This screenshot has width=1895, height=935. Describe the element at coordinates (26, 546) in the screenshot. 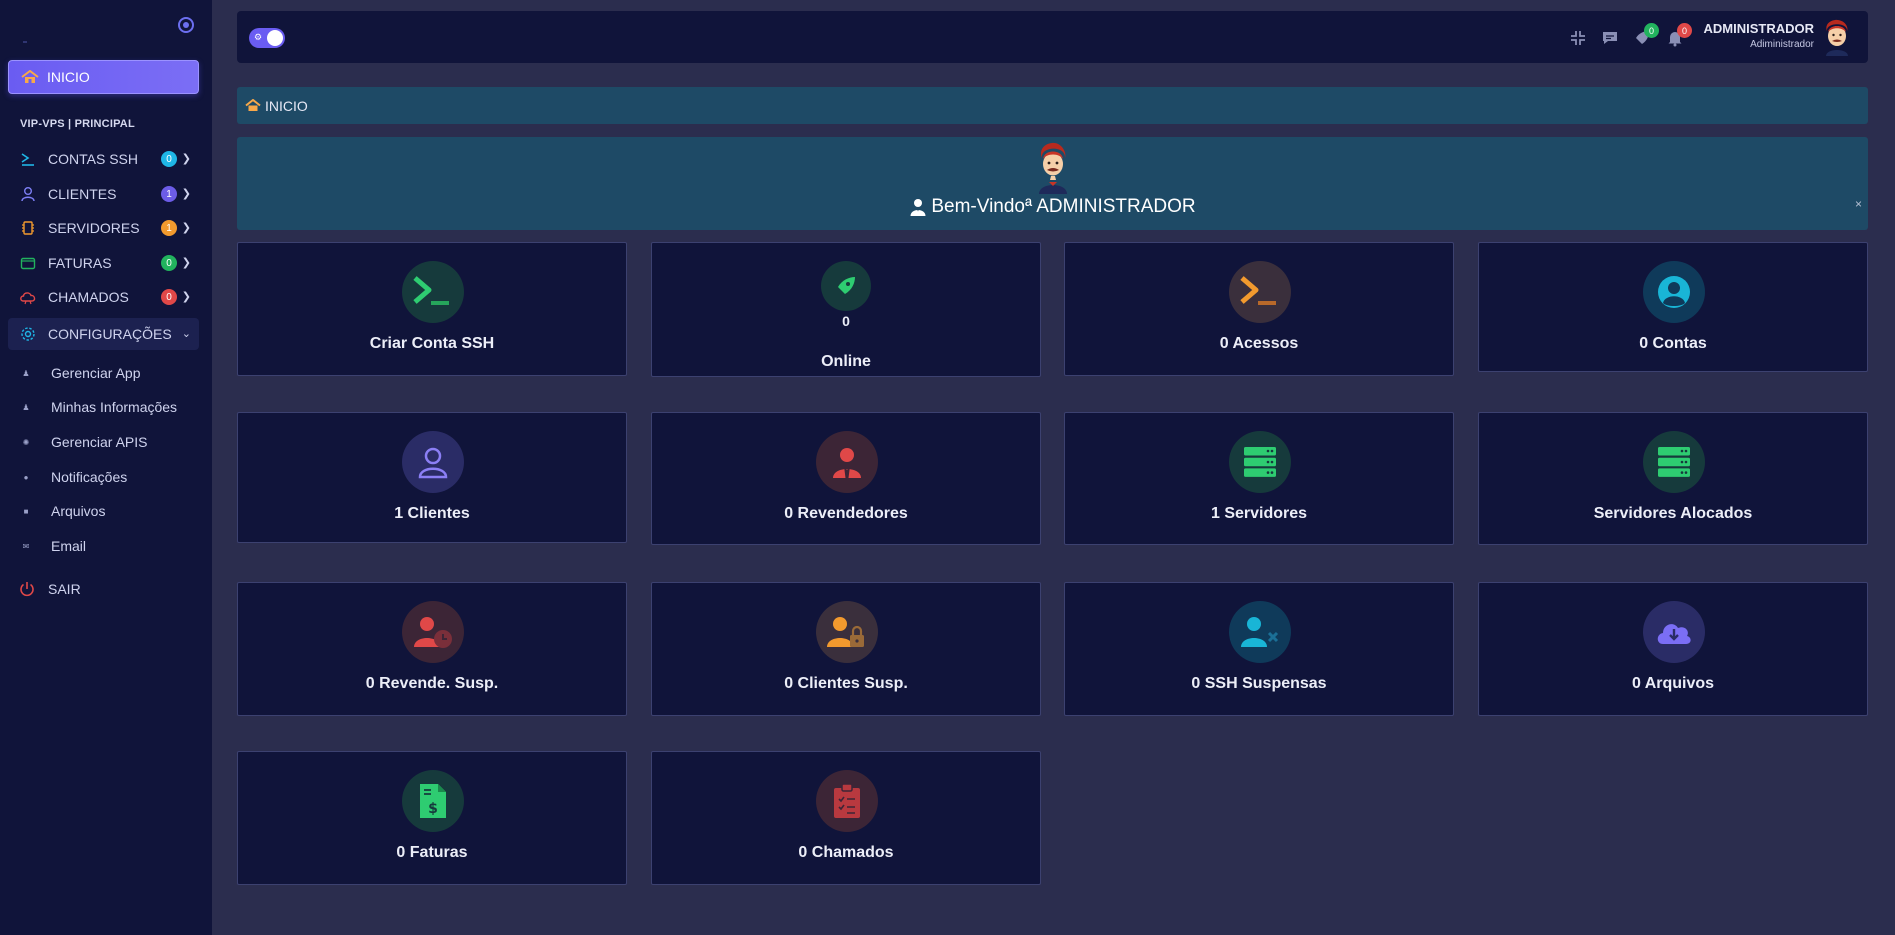

I see `mail-small-icon: ✉` at that location.